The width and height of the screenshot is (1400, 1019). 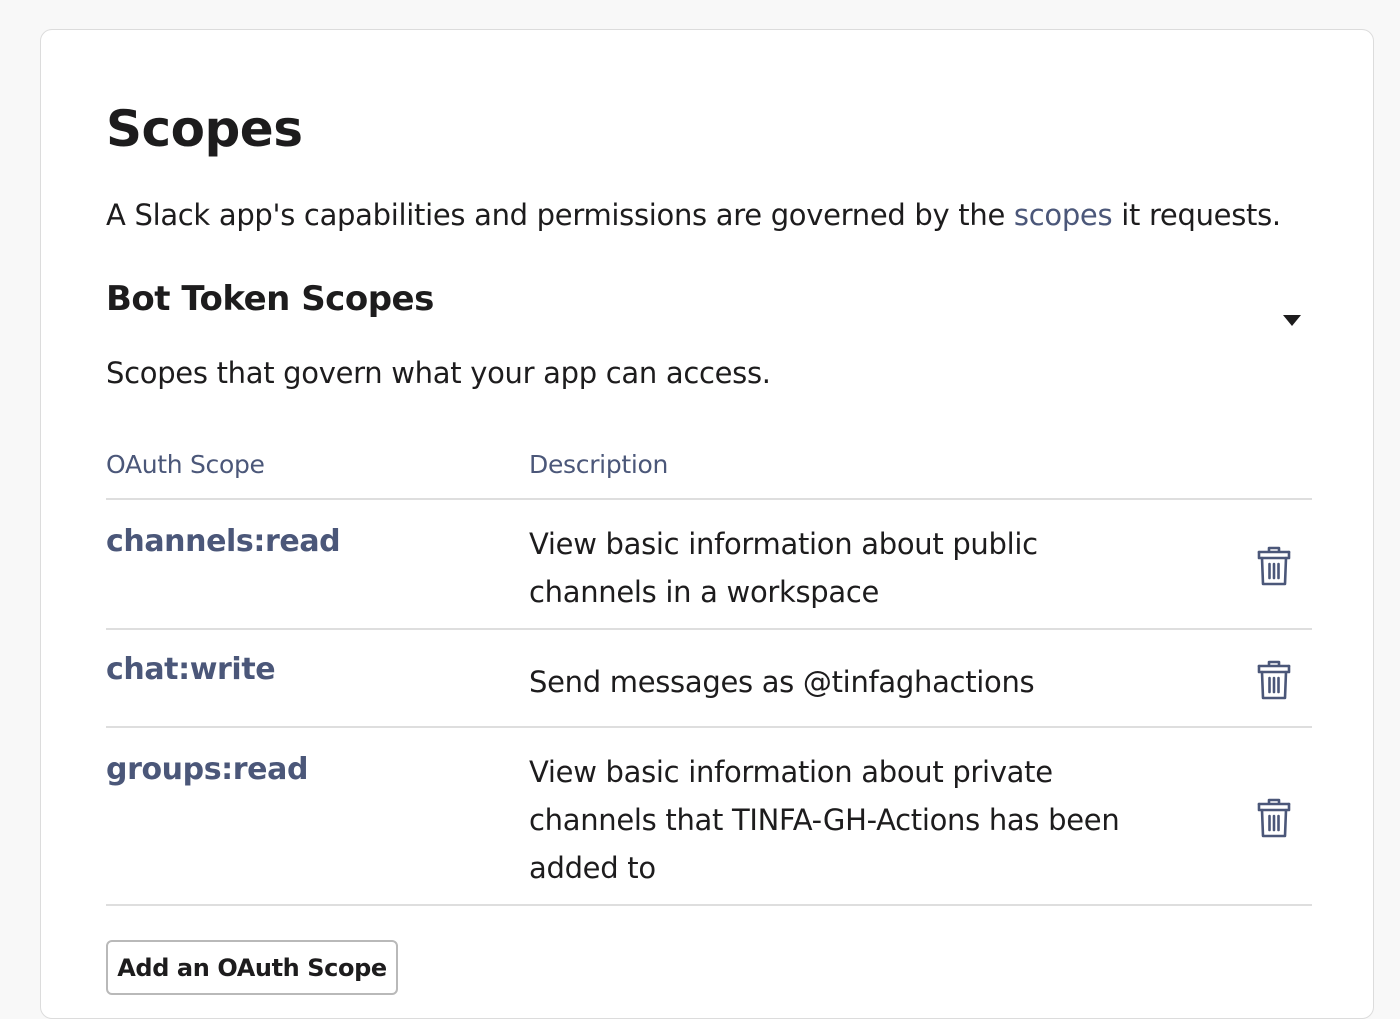 I want to click on column-header-description: Description, so click(x=599, y=464).